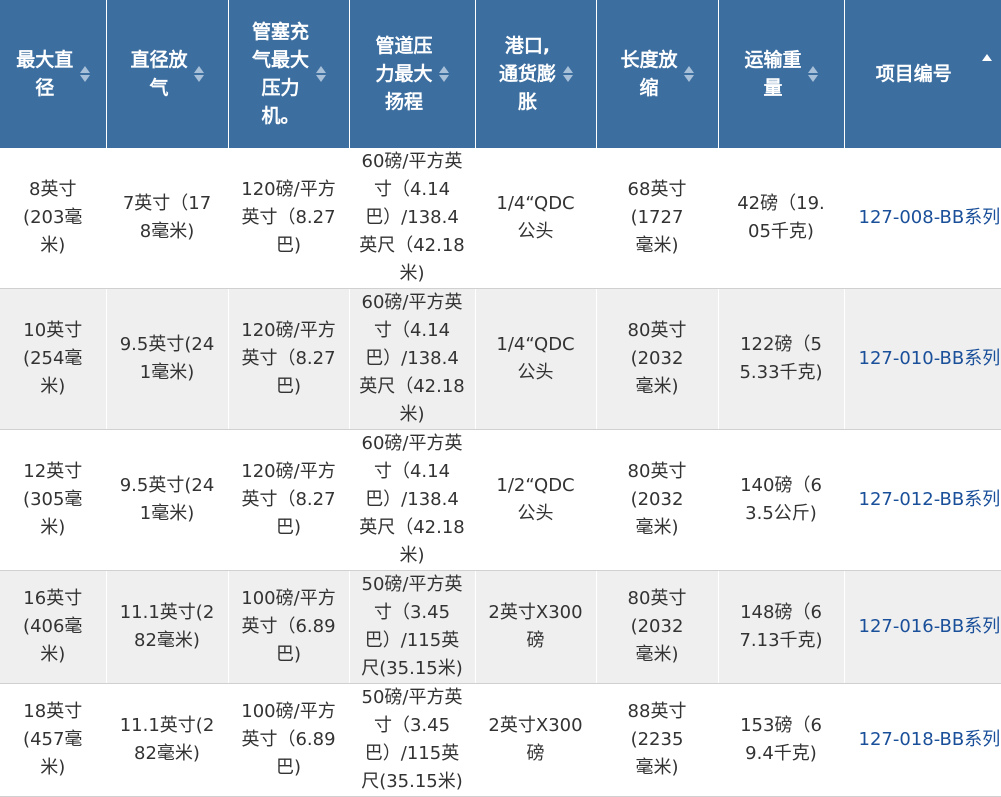 This screenshot has width=1001, height=797. I want to click on header-deflated-diameter: 直径放气, so click(167, 74).